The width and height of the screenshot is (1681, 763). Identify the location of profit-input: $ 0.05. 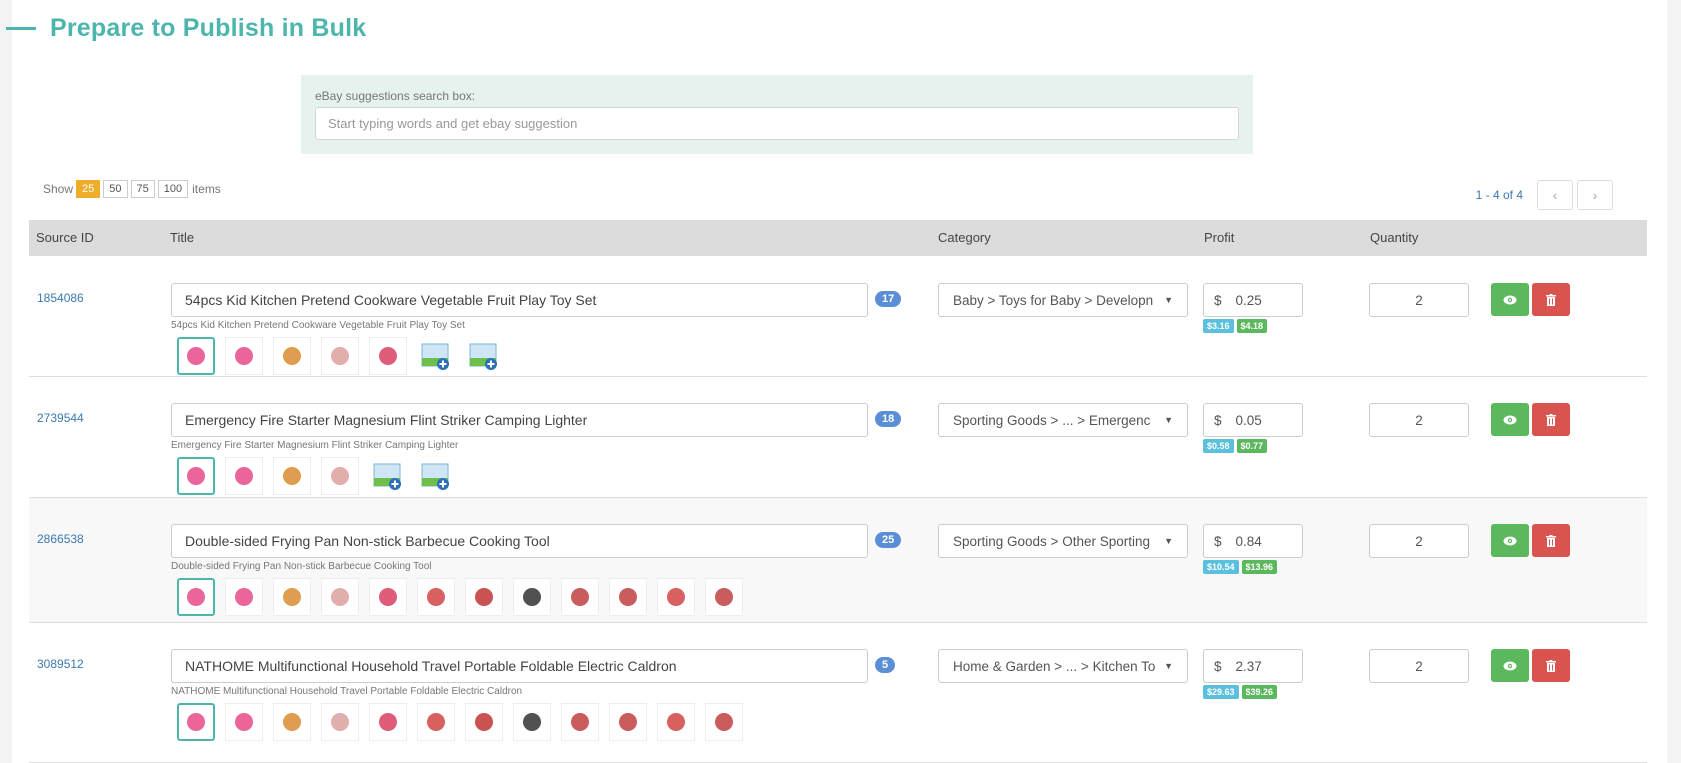
(1253, 420).